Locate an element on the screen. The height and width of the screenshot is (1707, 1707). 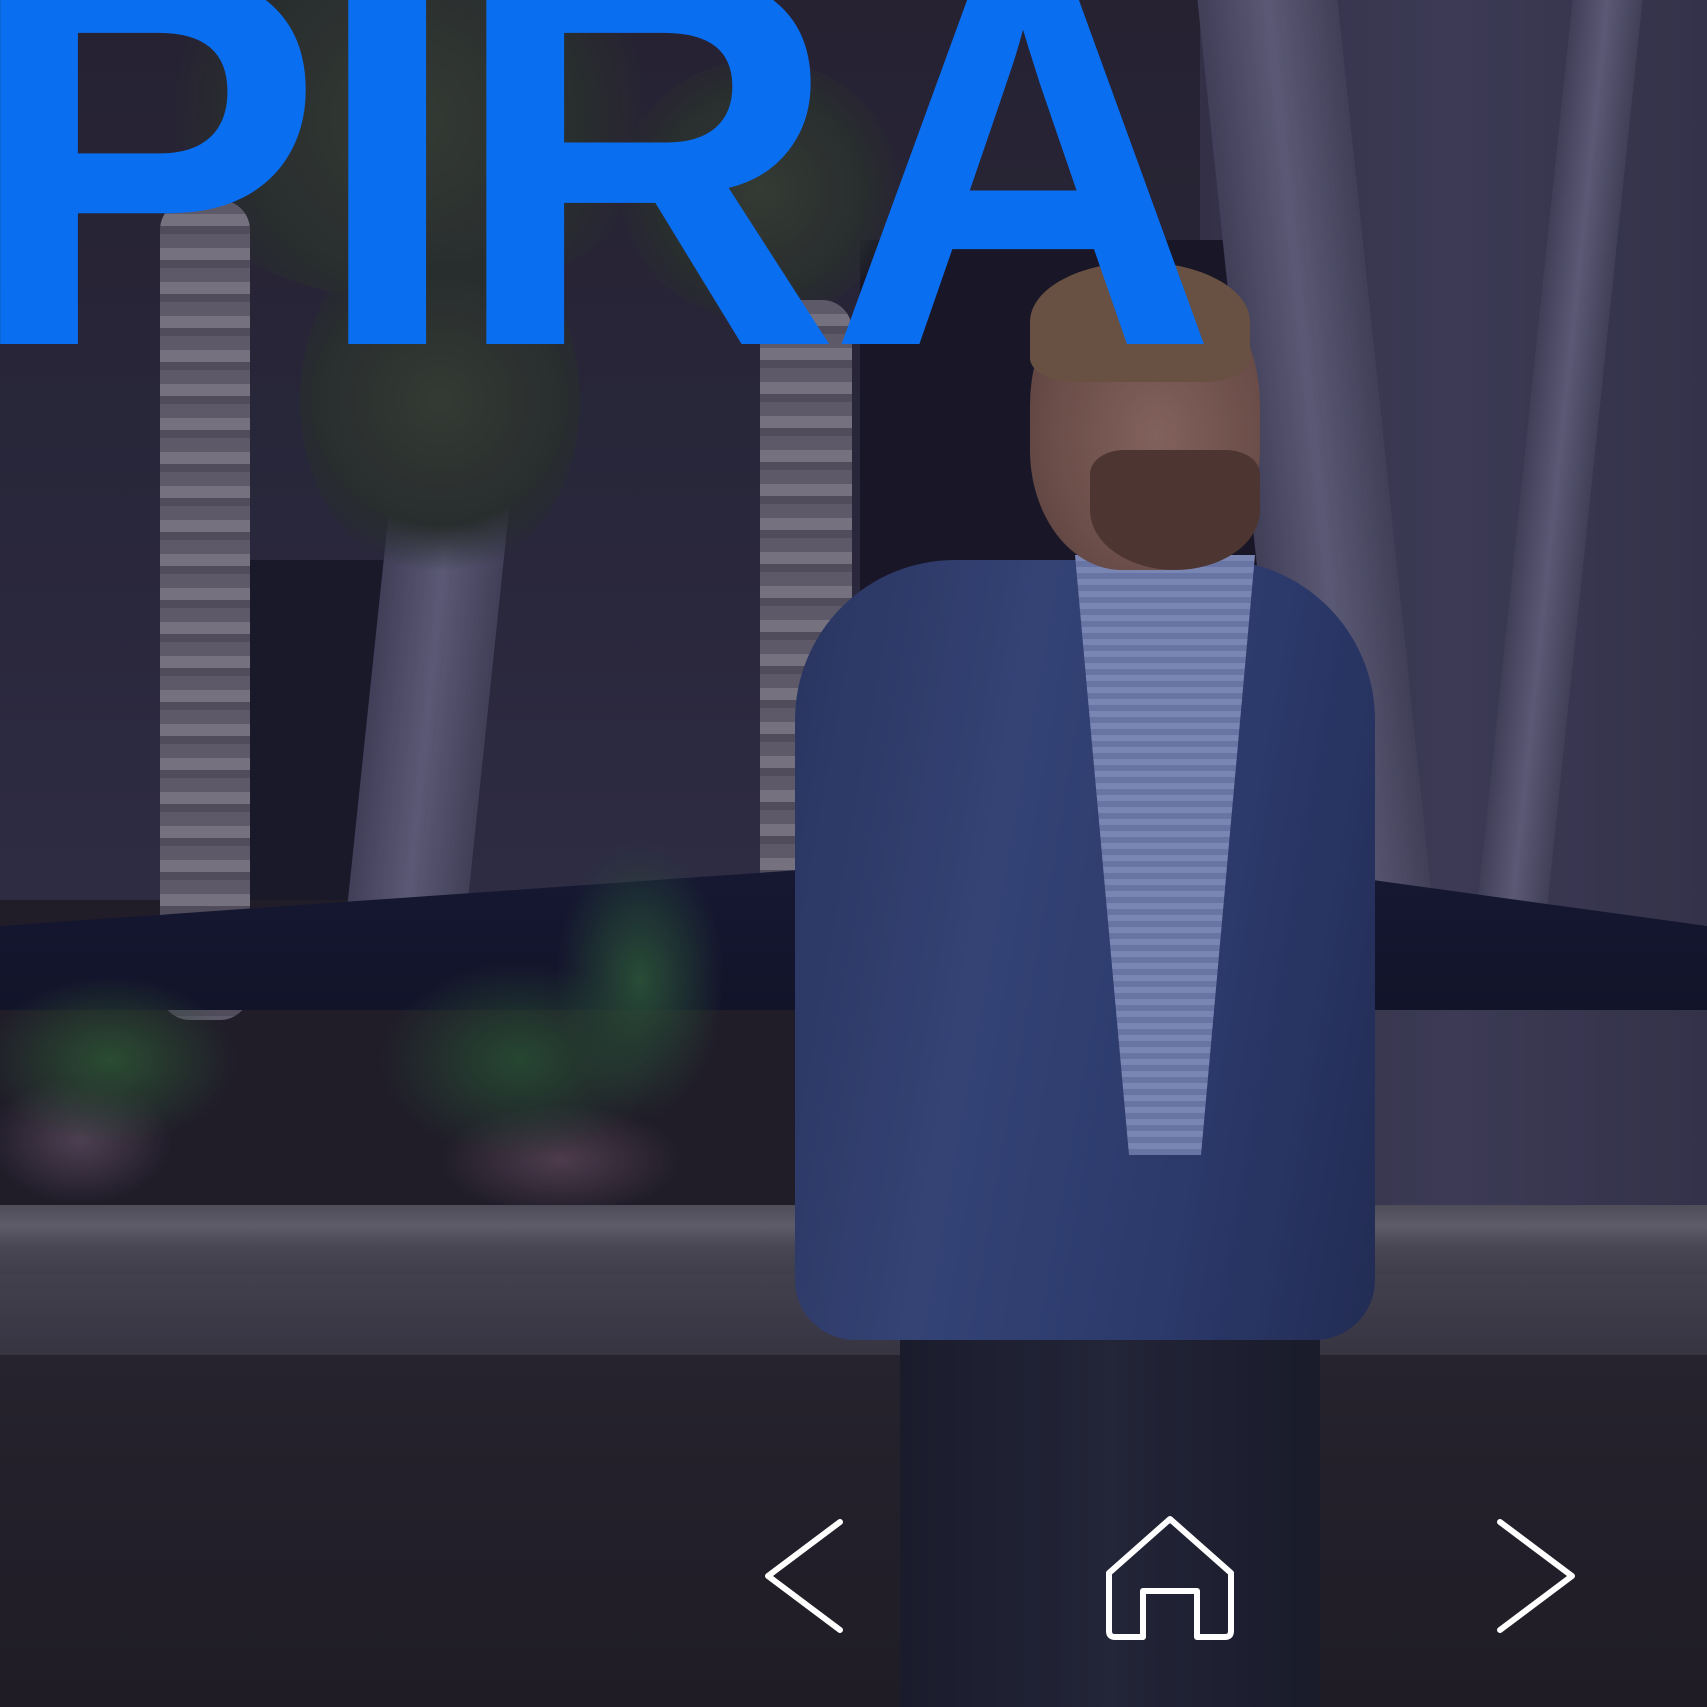
chevron-right-icon is located at coordinates (1536, 1576).